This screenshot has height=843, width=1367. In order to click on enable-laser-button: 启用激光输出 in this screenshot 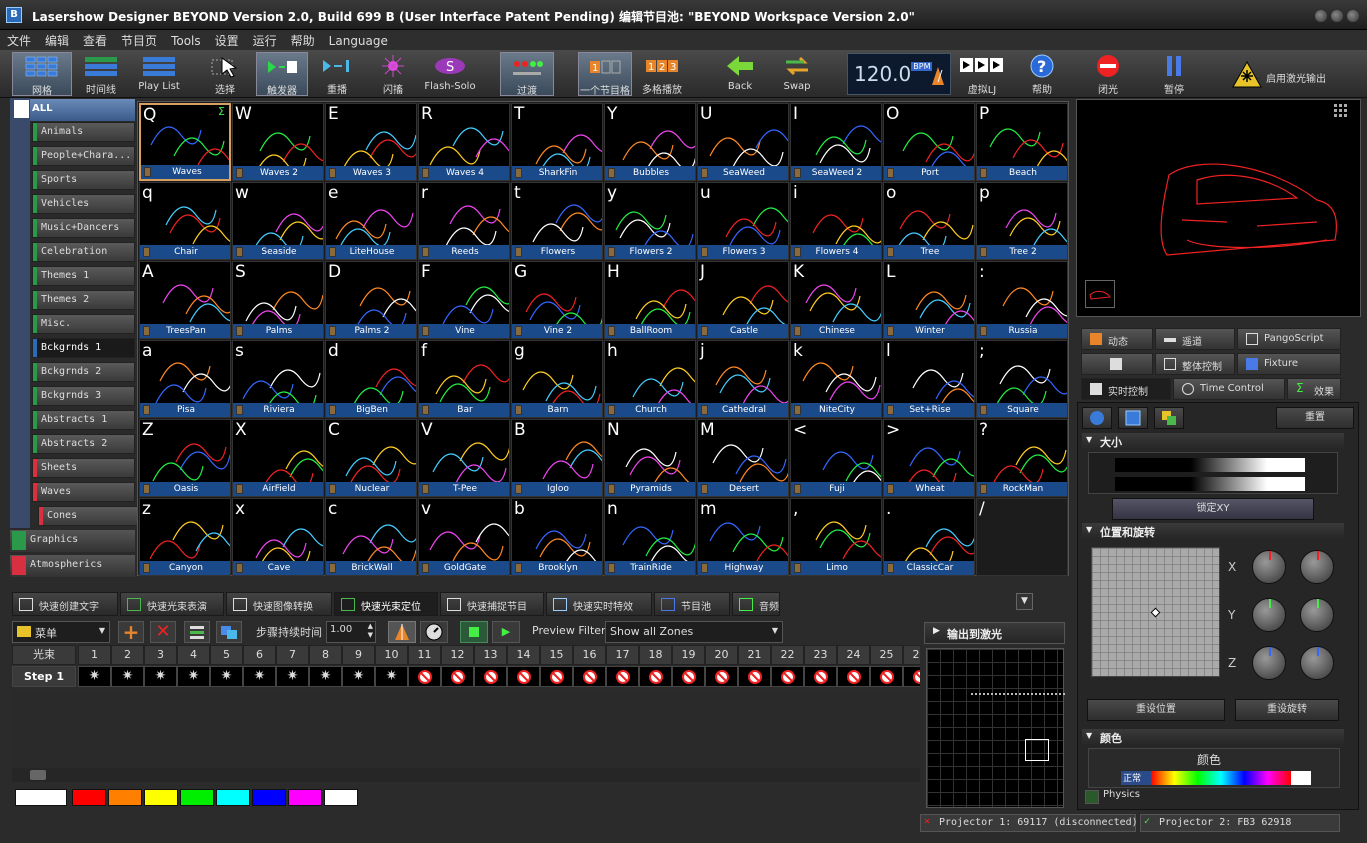, I will do `click(1285, 74)`.